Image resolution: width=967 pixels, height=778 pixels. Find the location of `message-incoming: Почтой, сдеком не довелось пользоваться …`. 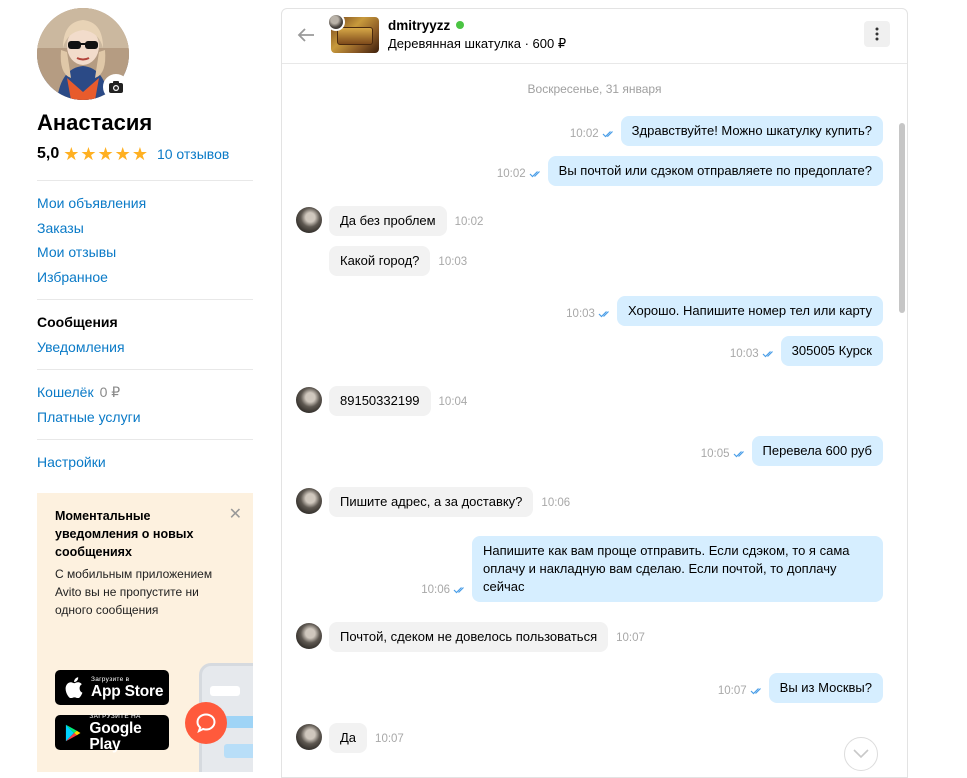

message-incoming: Почтой, сдеком не довелось пользоваться … is located at coordinates (470, 637).